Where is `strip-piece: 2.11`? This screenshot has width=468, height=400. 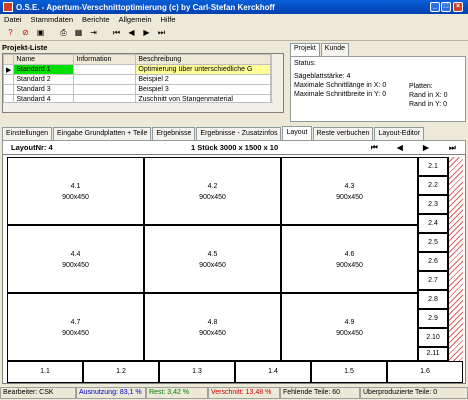 strip-piece: 2.11 is located at coordinates (433, 354).